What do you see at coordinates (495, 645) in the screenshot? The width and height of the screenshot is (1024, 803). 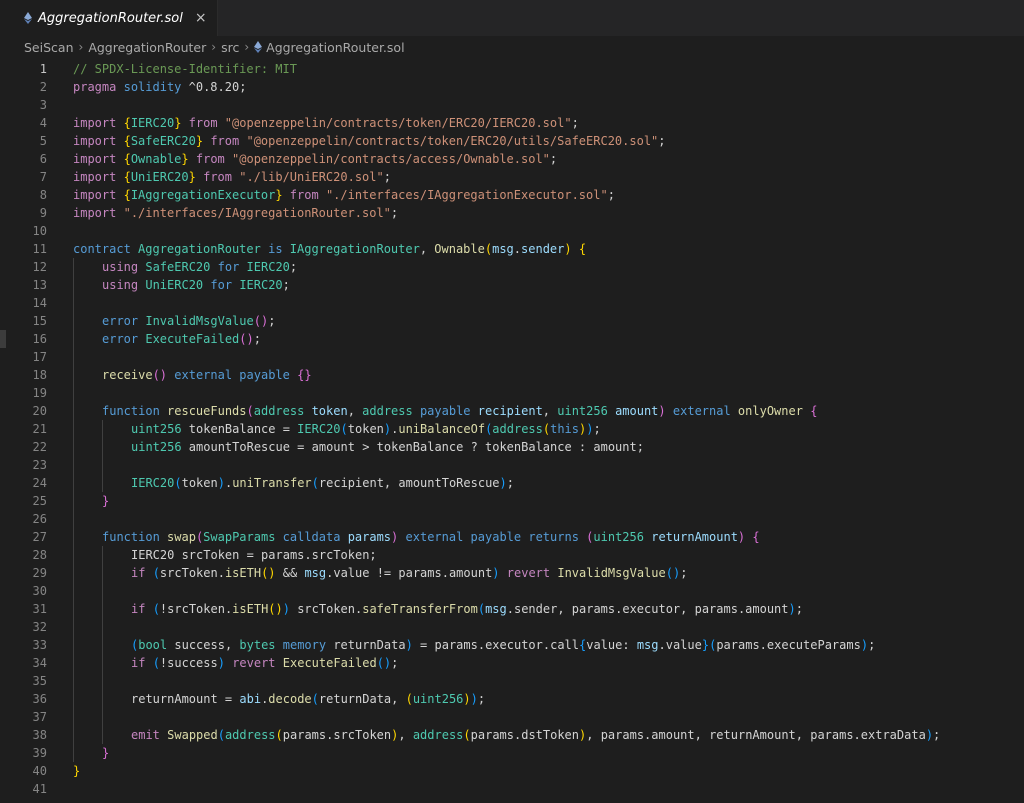 I see `code-token: = params.executor.call` at bounding box center [495, 645].